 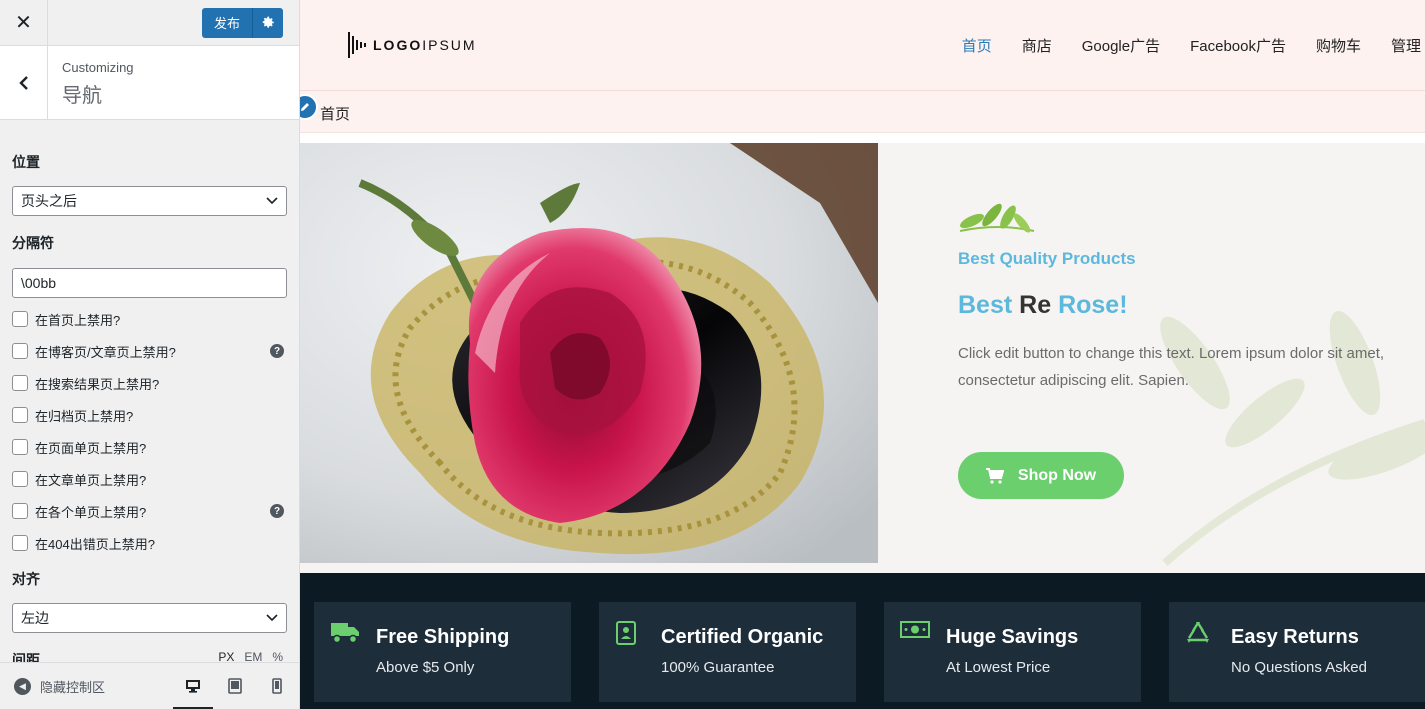 I want to click on publish-button: 发布, so click(x=227, y=22).